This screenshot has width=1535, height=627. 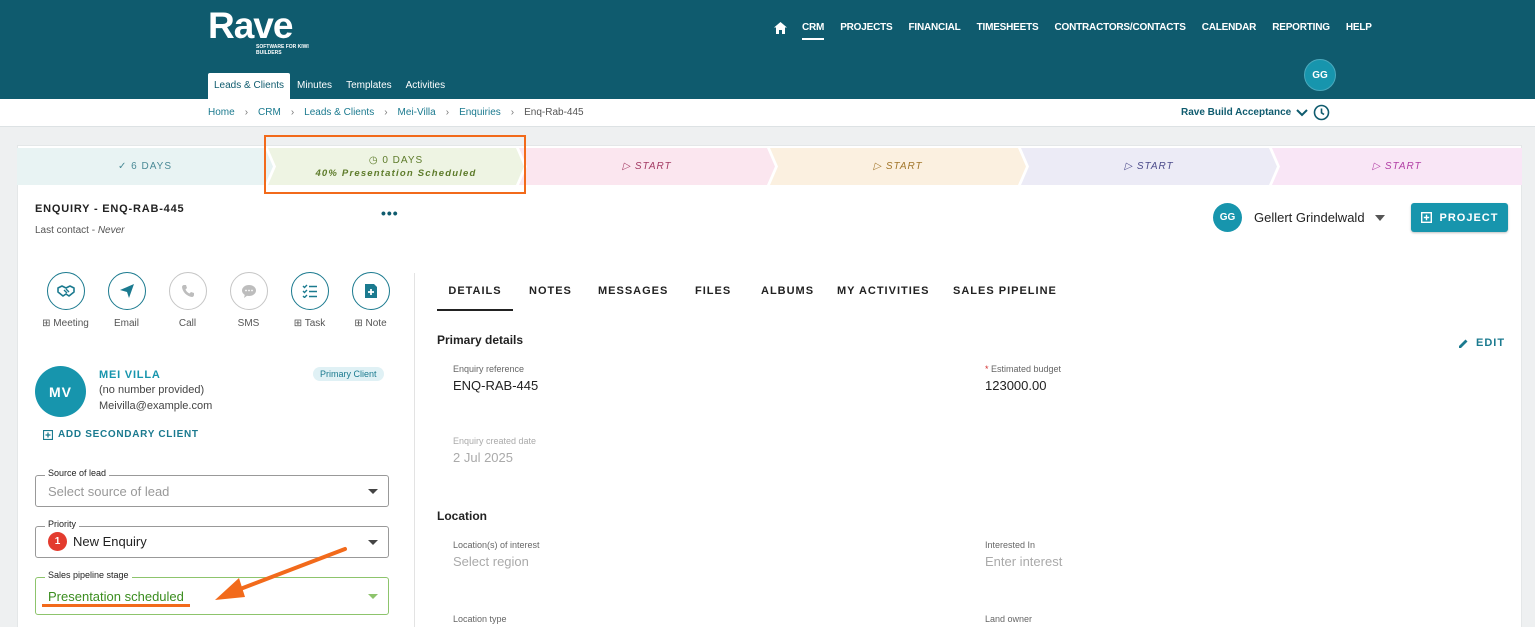 I want to click on breadcrumb-current: Enq-Rab-445, so click(x=554, y=112).